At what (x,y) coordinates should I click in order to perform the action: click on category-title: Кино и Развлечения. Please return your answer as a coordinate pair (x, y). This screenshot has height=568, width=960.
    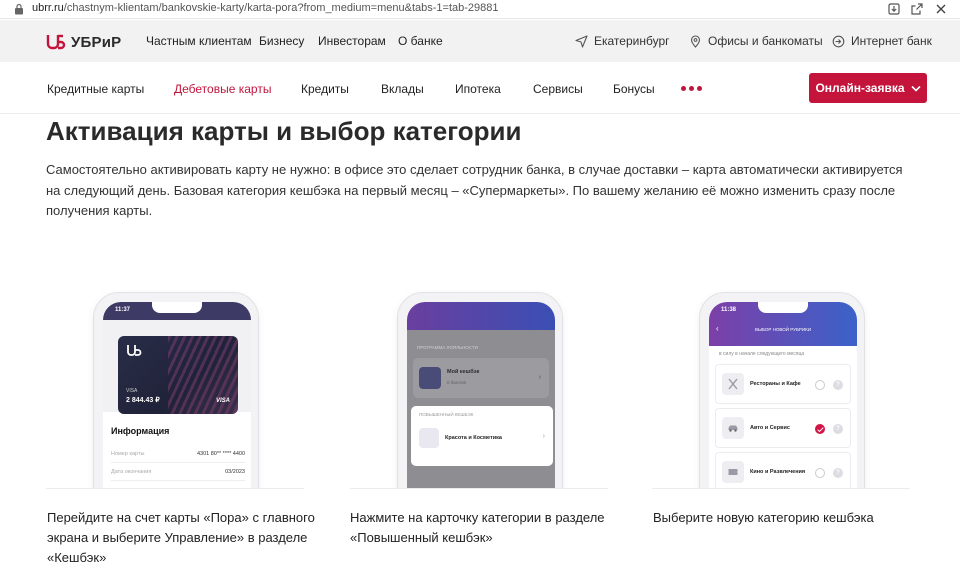
    Looking at the image, I should click on (778, 472).